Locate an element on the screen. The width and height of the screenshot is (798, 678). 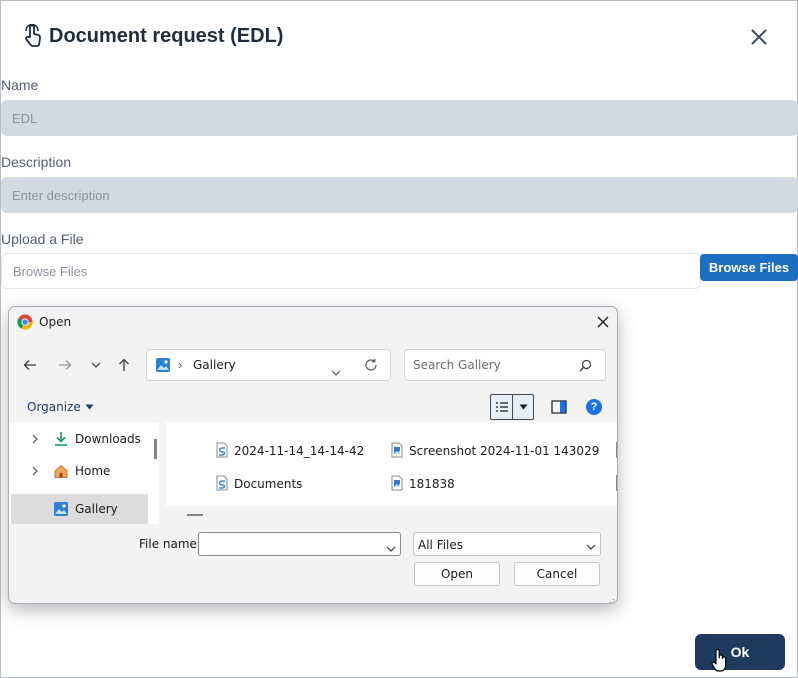
ok-button: Ok is located at coordinates (740, 652).